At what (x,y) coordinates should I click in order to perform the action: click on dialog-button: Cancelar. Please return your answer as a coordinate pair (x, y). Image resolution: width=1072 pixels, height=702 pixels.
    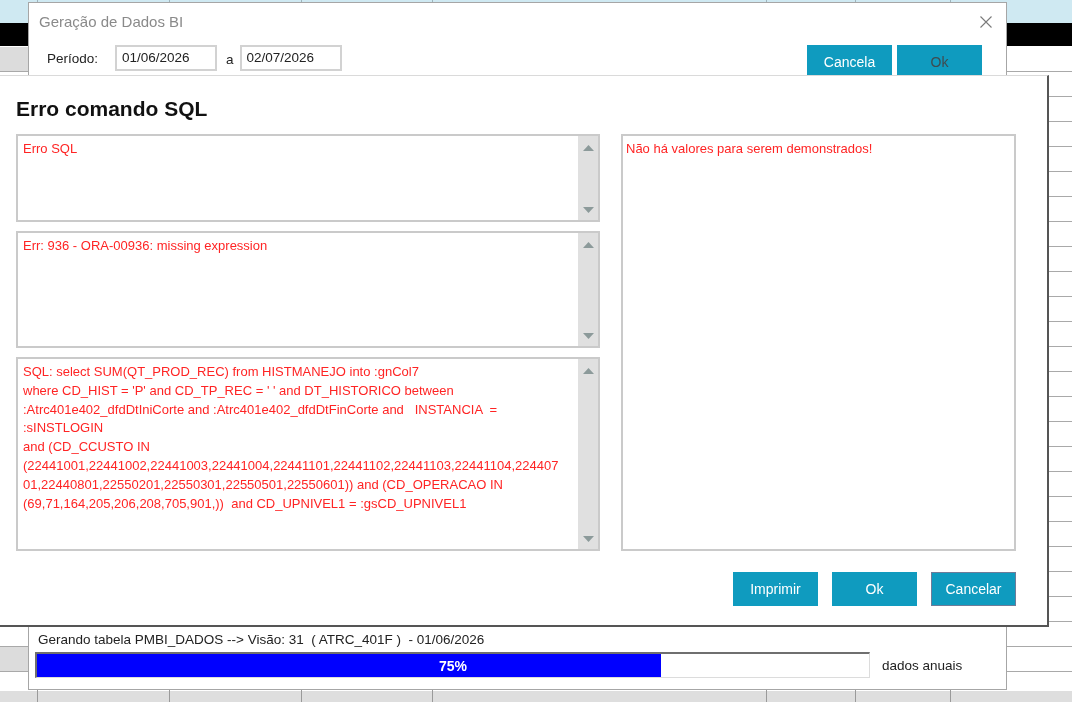
    Looking at the image, I should click on (973, 589).